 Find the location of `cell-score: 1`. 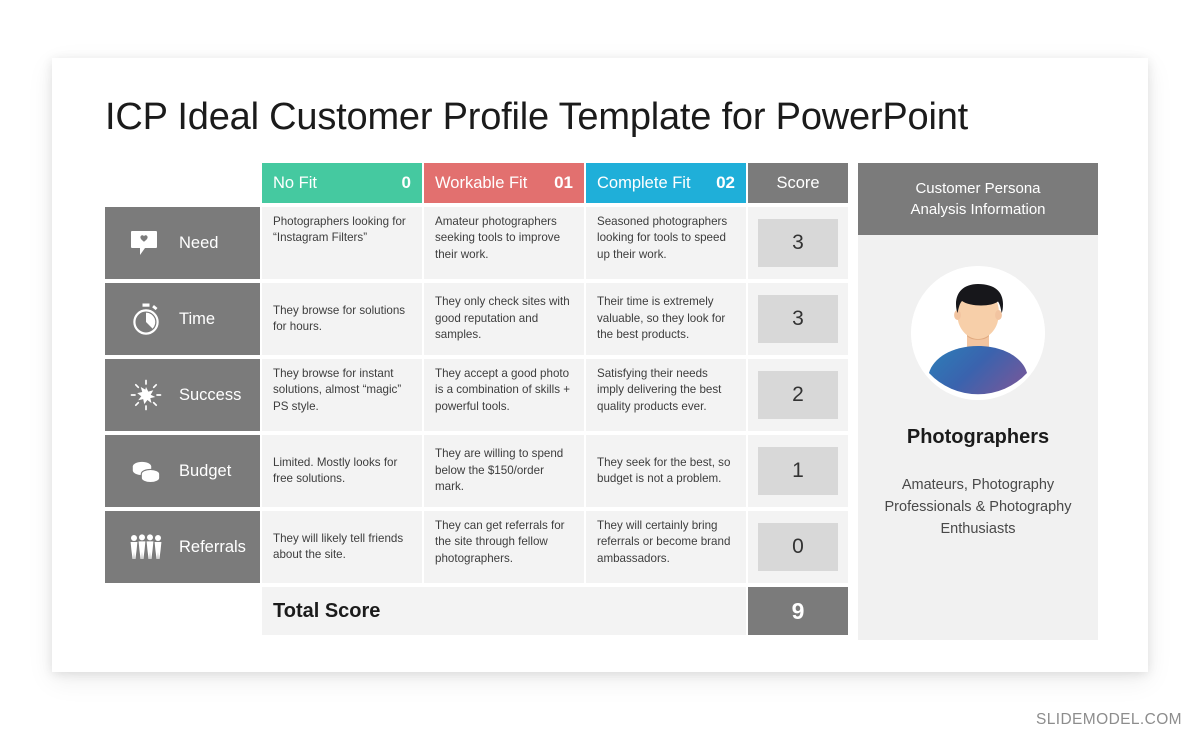

cell-score: 1 is located at coordinates (798, 471).